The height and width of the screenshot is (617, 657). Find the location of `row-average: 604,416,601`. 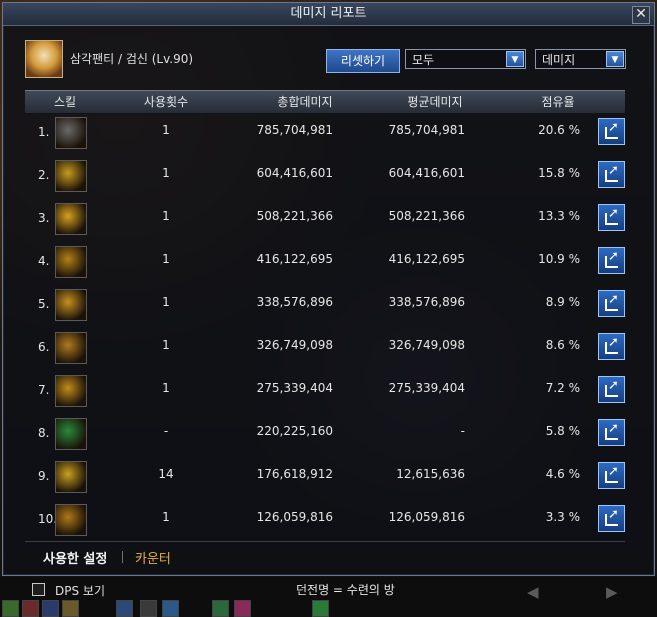

row-average: 604,416,601 is located at coordinates (426, 173).